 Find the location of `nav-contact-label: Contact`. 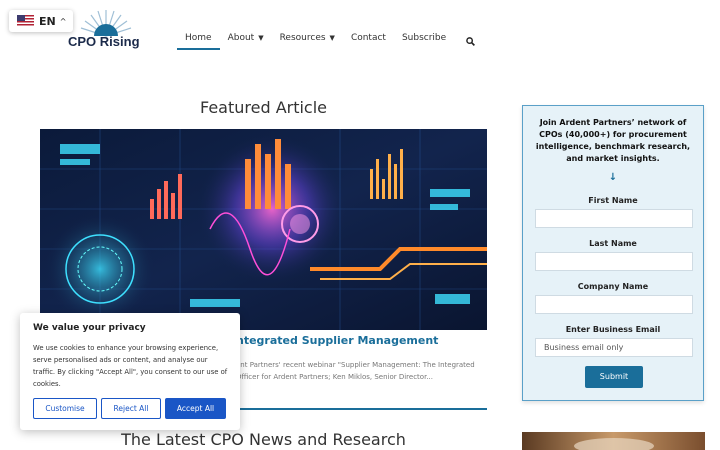

nav-contact-label: Contact is located at coordinates (368, 38).